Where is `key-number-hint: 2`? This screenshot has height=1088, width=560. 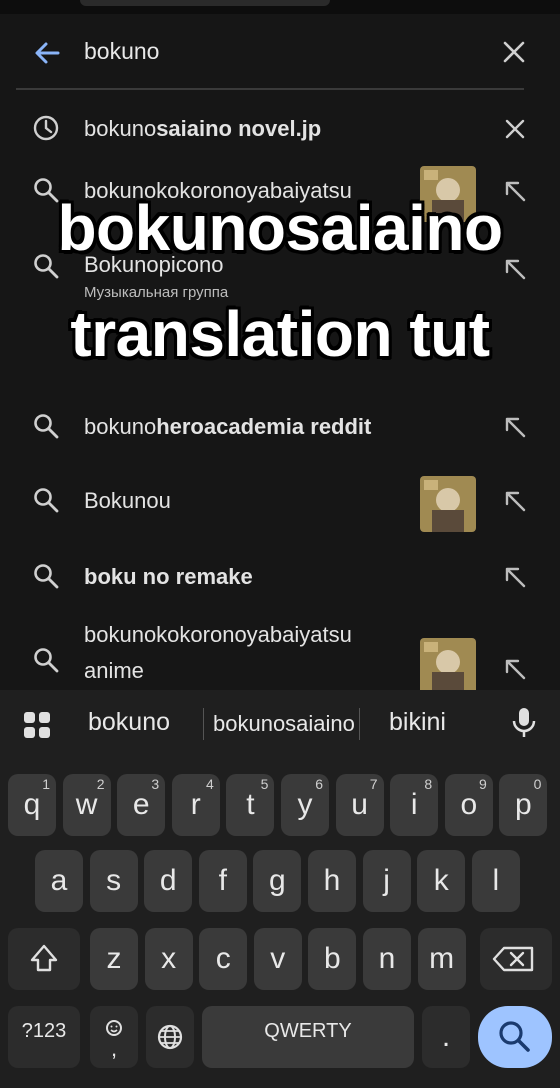 key-number-hint: 2 is located at coordinates (100, 784).